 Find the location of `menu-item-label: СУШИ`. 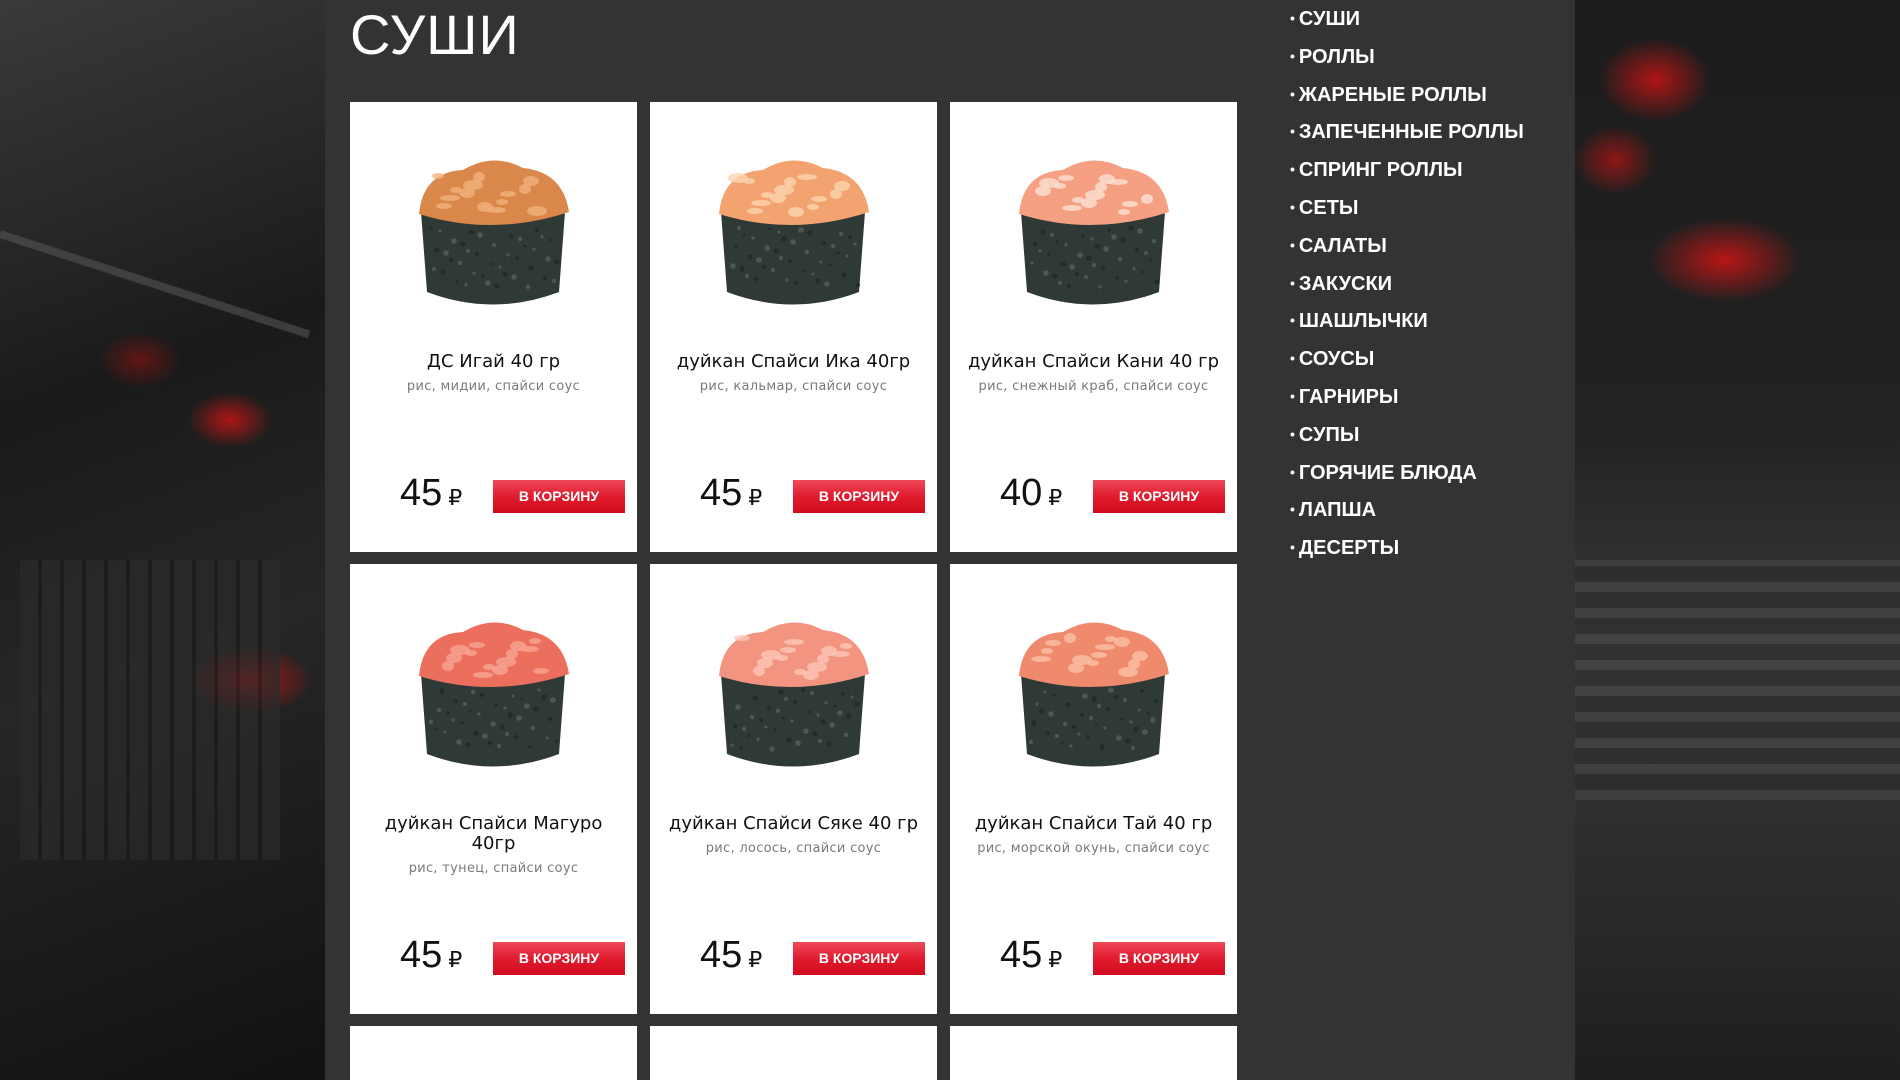

menu-item-label: СУШИ is located at coordinates (1329, 19).